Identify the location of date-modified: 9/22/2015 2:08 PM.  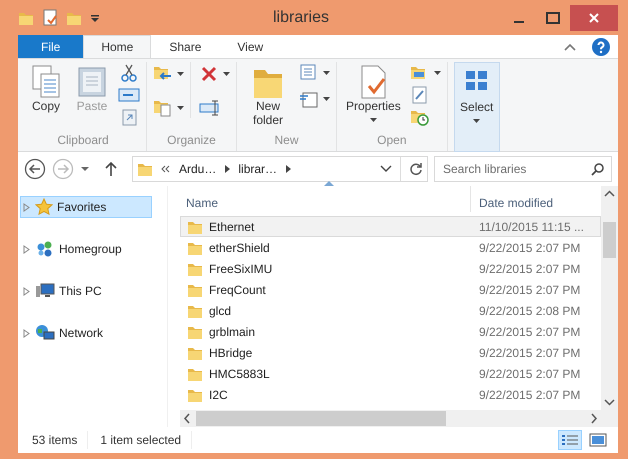
(530, 311).